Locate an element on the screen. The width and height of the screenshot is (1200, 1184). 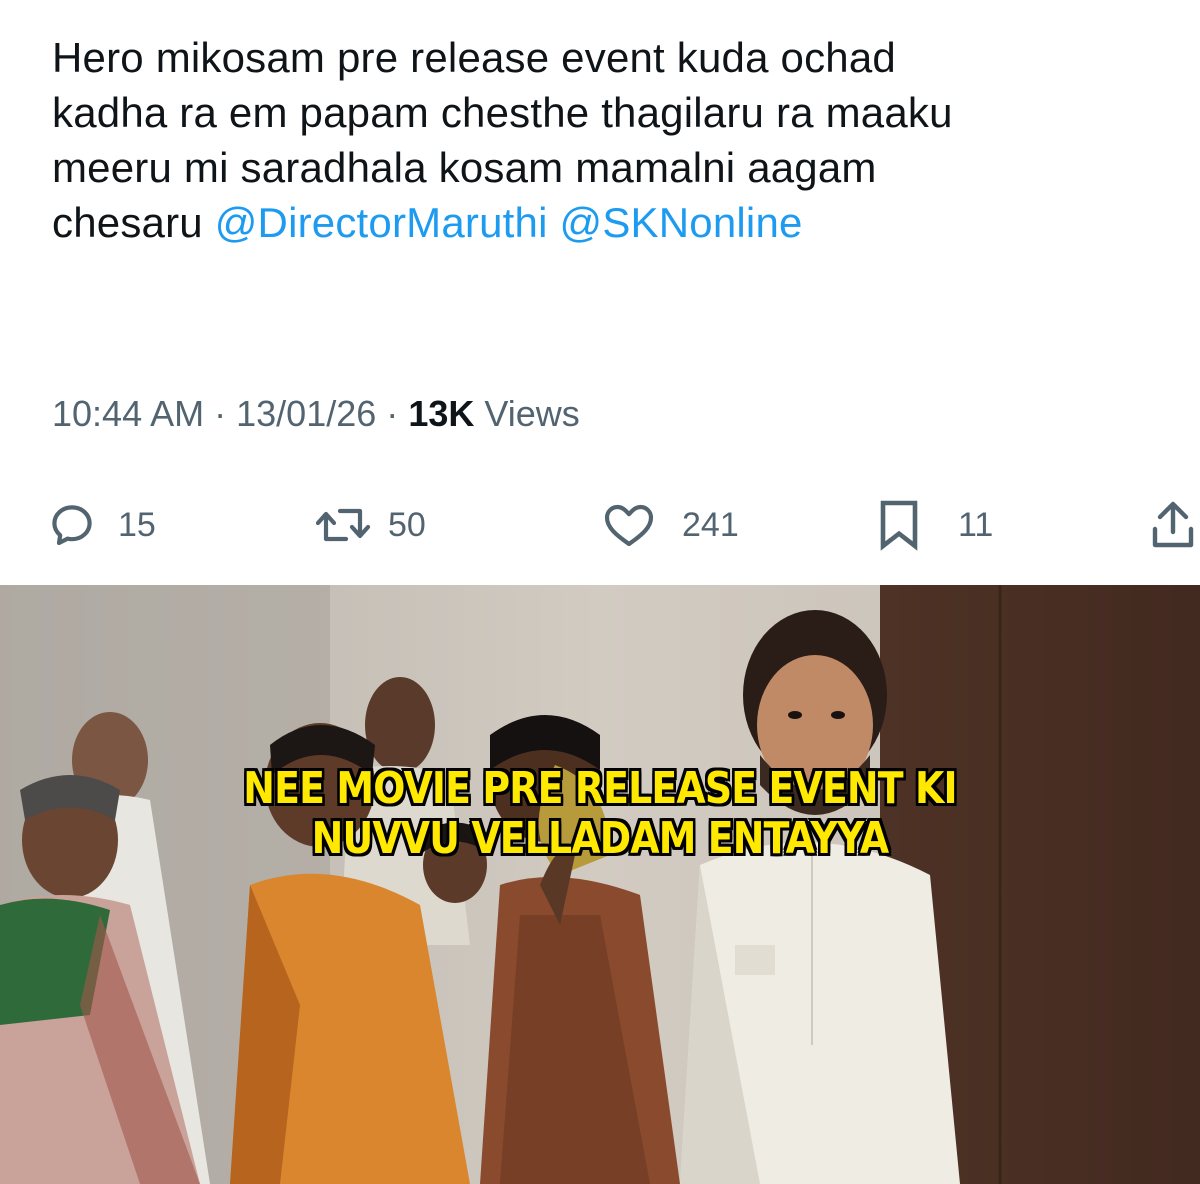
tweet-text-line: meeru mi saradhala kosam mamalni aagam is located at coordinates (464, 167).